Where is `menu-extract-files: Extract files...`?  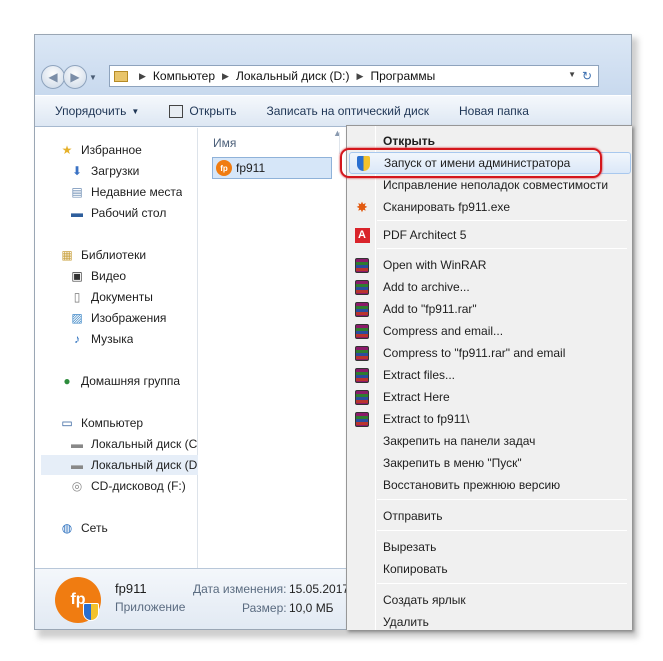
menu-extract-files: Extract files... is located at coordinates (490, 375).